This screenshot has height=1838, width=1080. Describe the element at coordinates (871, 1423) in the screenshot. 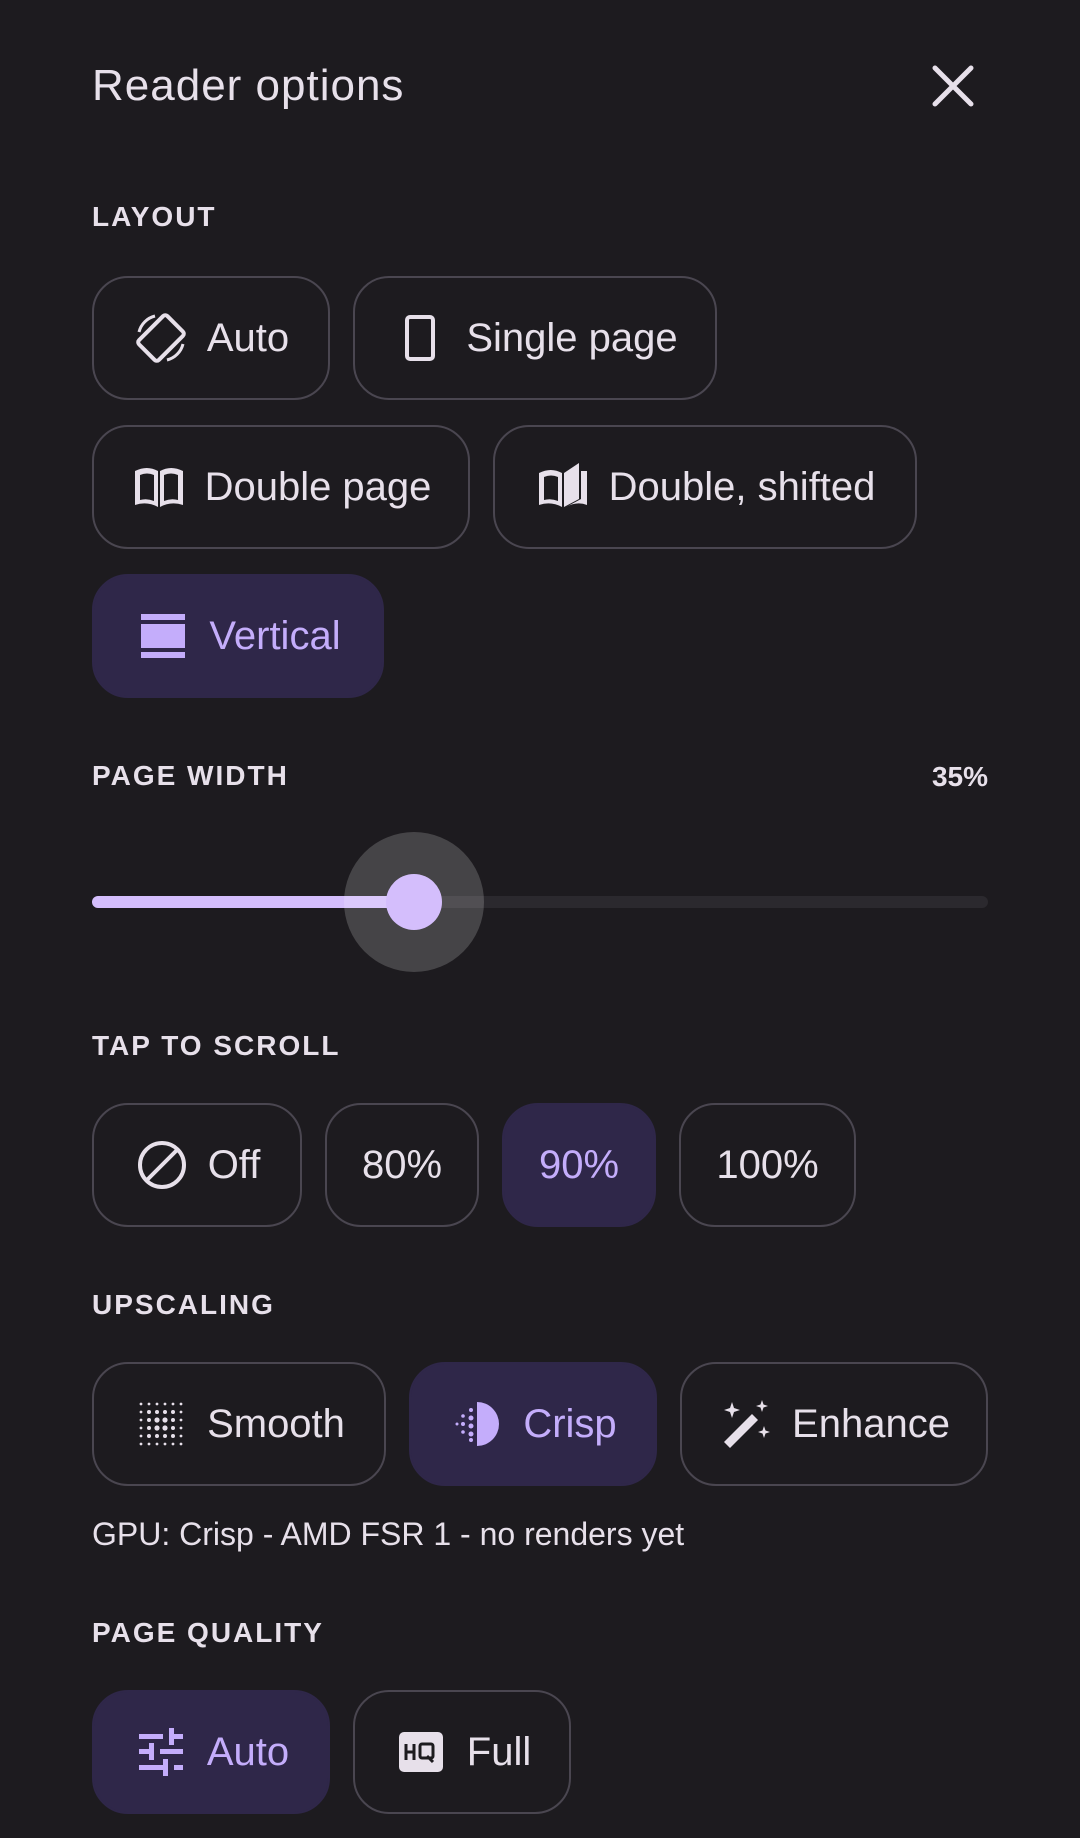

I see `upscaling-enhance-label: Enhance` at that location.